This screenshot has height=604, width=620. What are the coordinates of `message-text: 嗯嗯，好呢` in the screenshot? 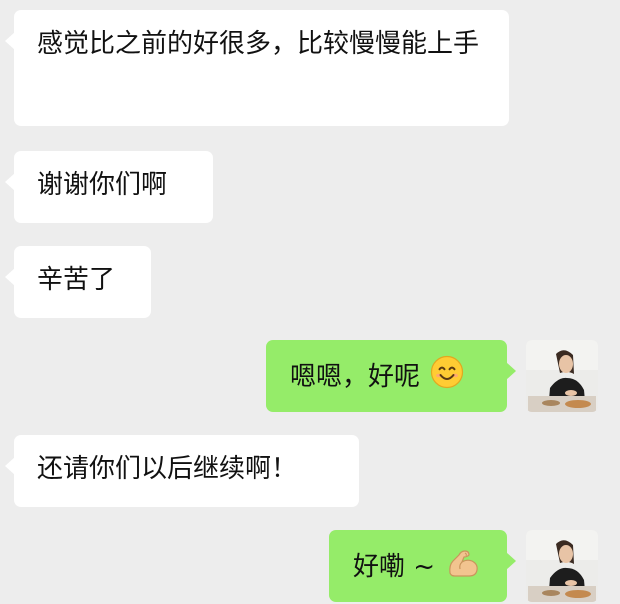 It's located at (355, 377).